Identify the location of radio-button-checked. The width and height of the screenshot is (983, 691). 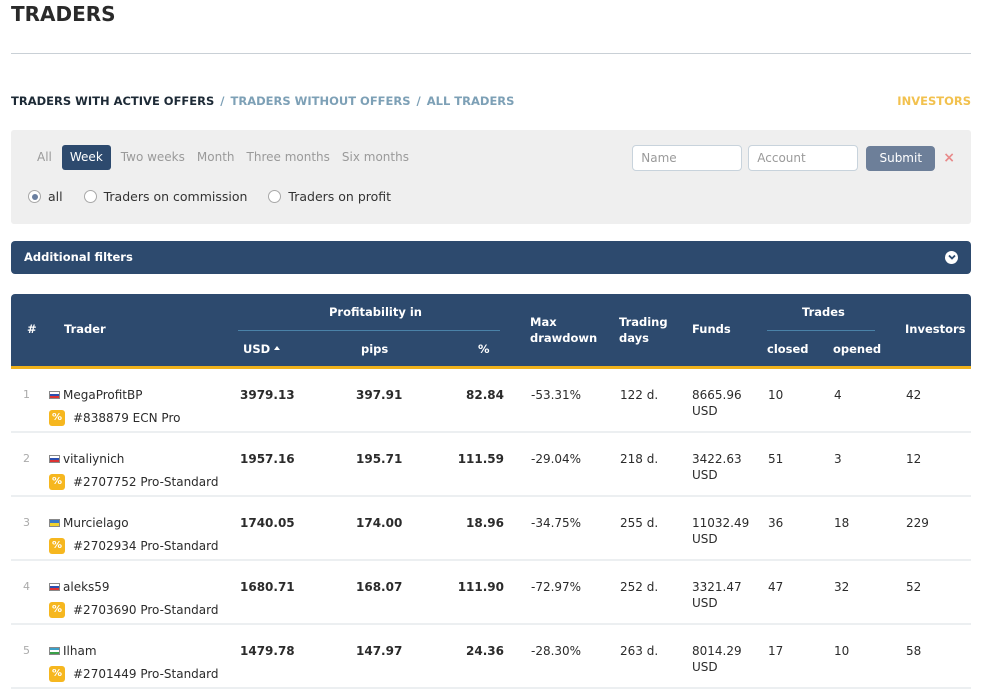
(34, 196).